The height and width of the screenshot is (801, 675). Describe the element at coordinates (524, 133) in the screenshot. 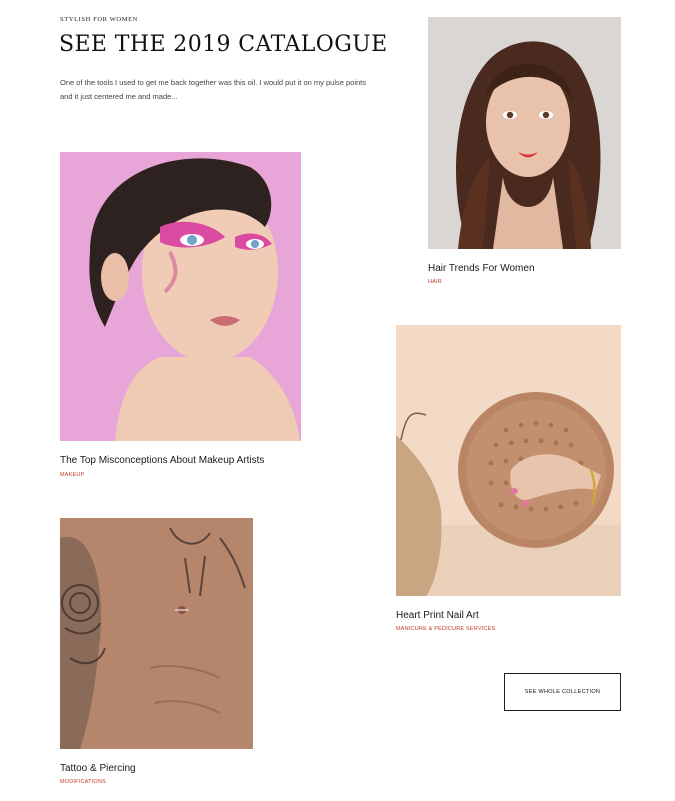

I see `hair-trends-image` at that location.